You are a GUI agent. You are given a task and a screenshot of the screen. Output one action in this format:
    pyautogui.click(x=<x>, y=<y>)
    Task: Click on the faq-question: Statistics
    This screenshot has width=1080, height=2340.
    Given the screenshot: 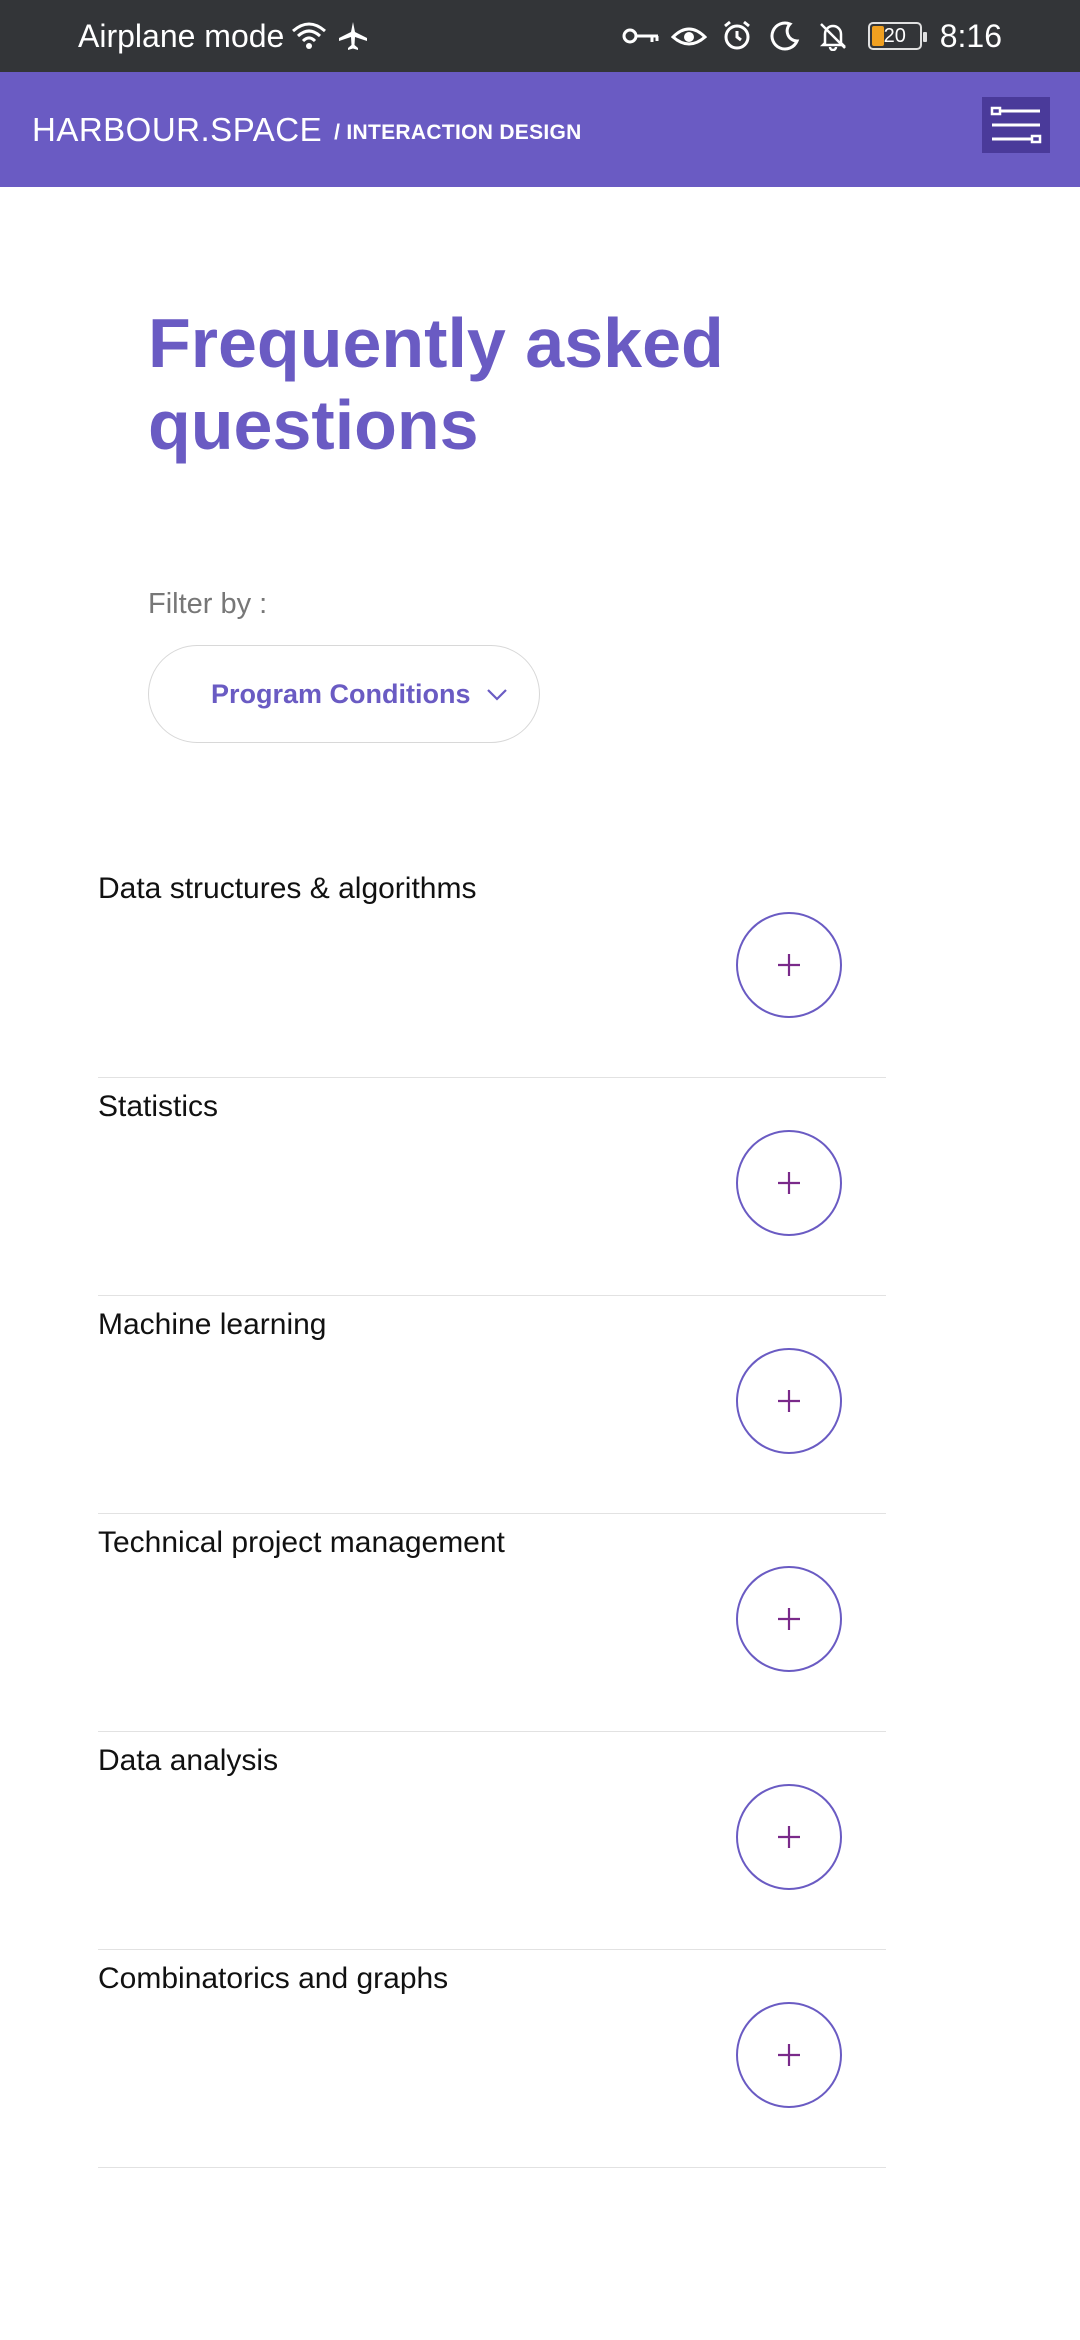 What is the action you would take?
    pyautogui.click(x=158, y=1107)
    